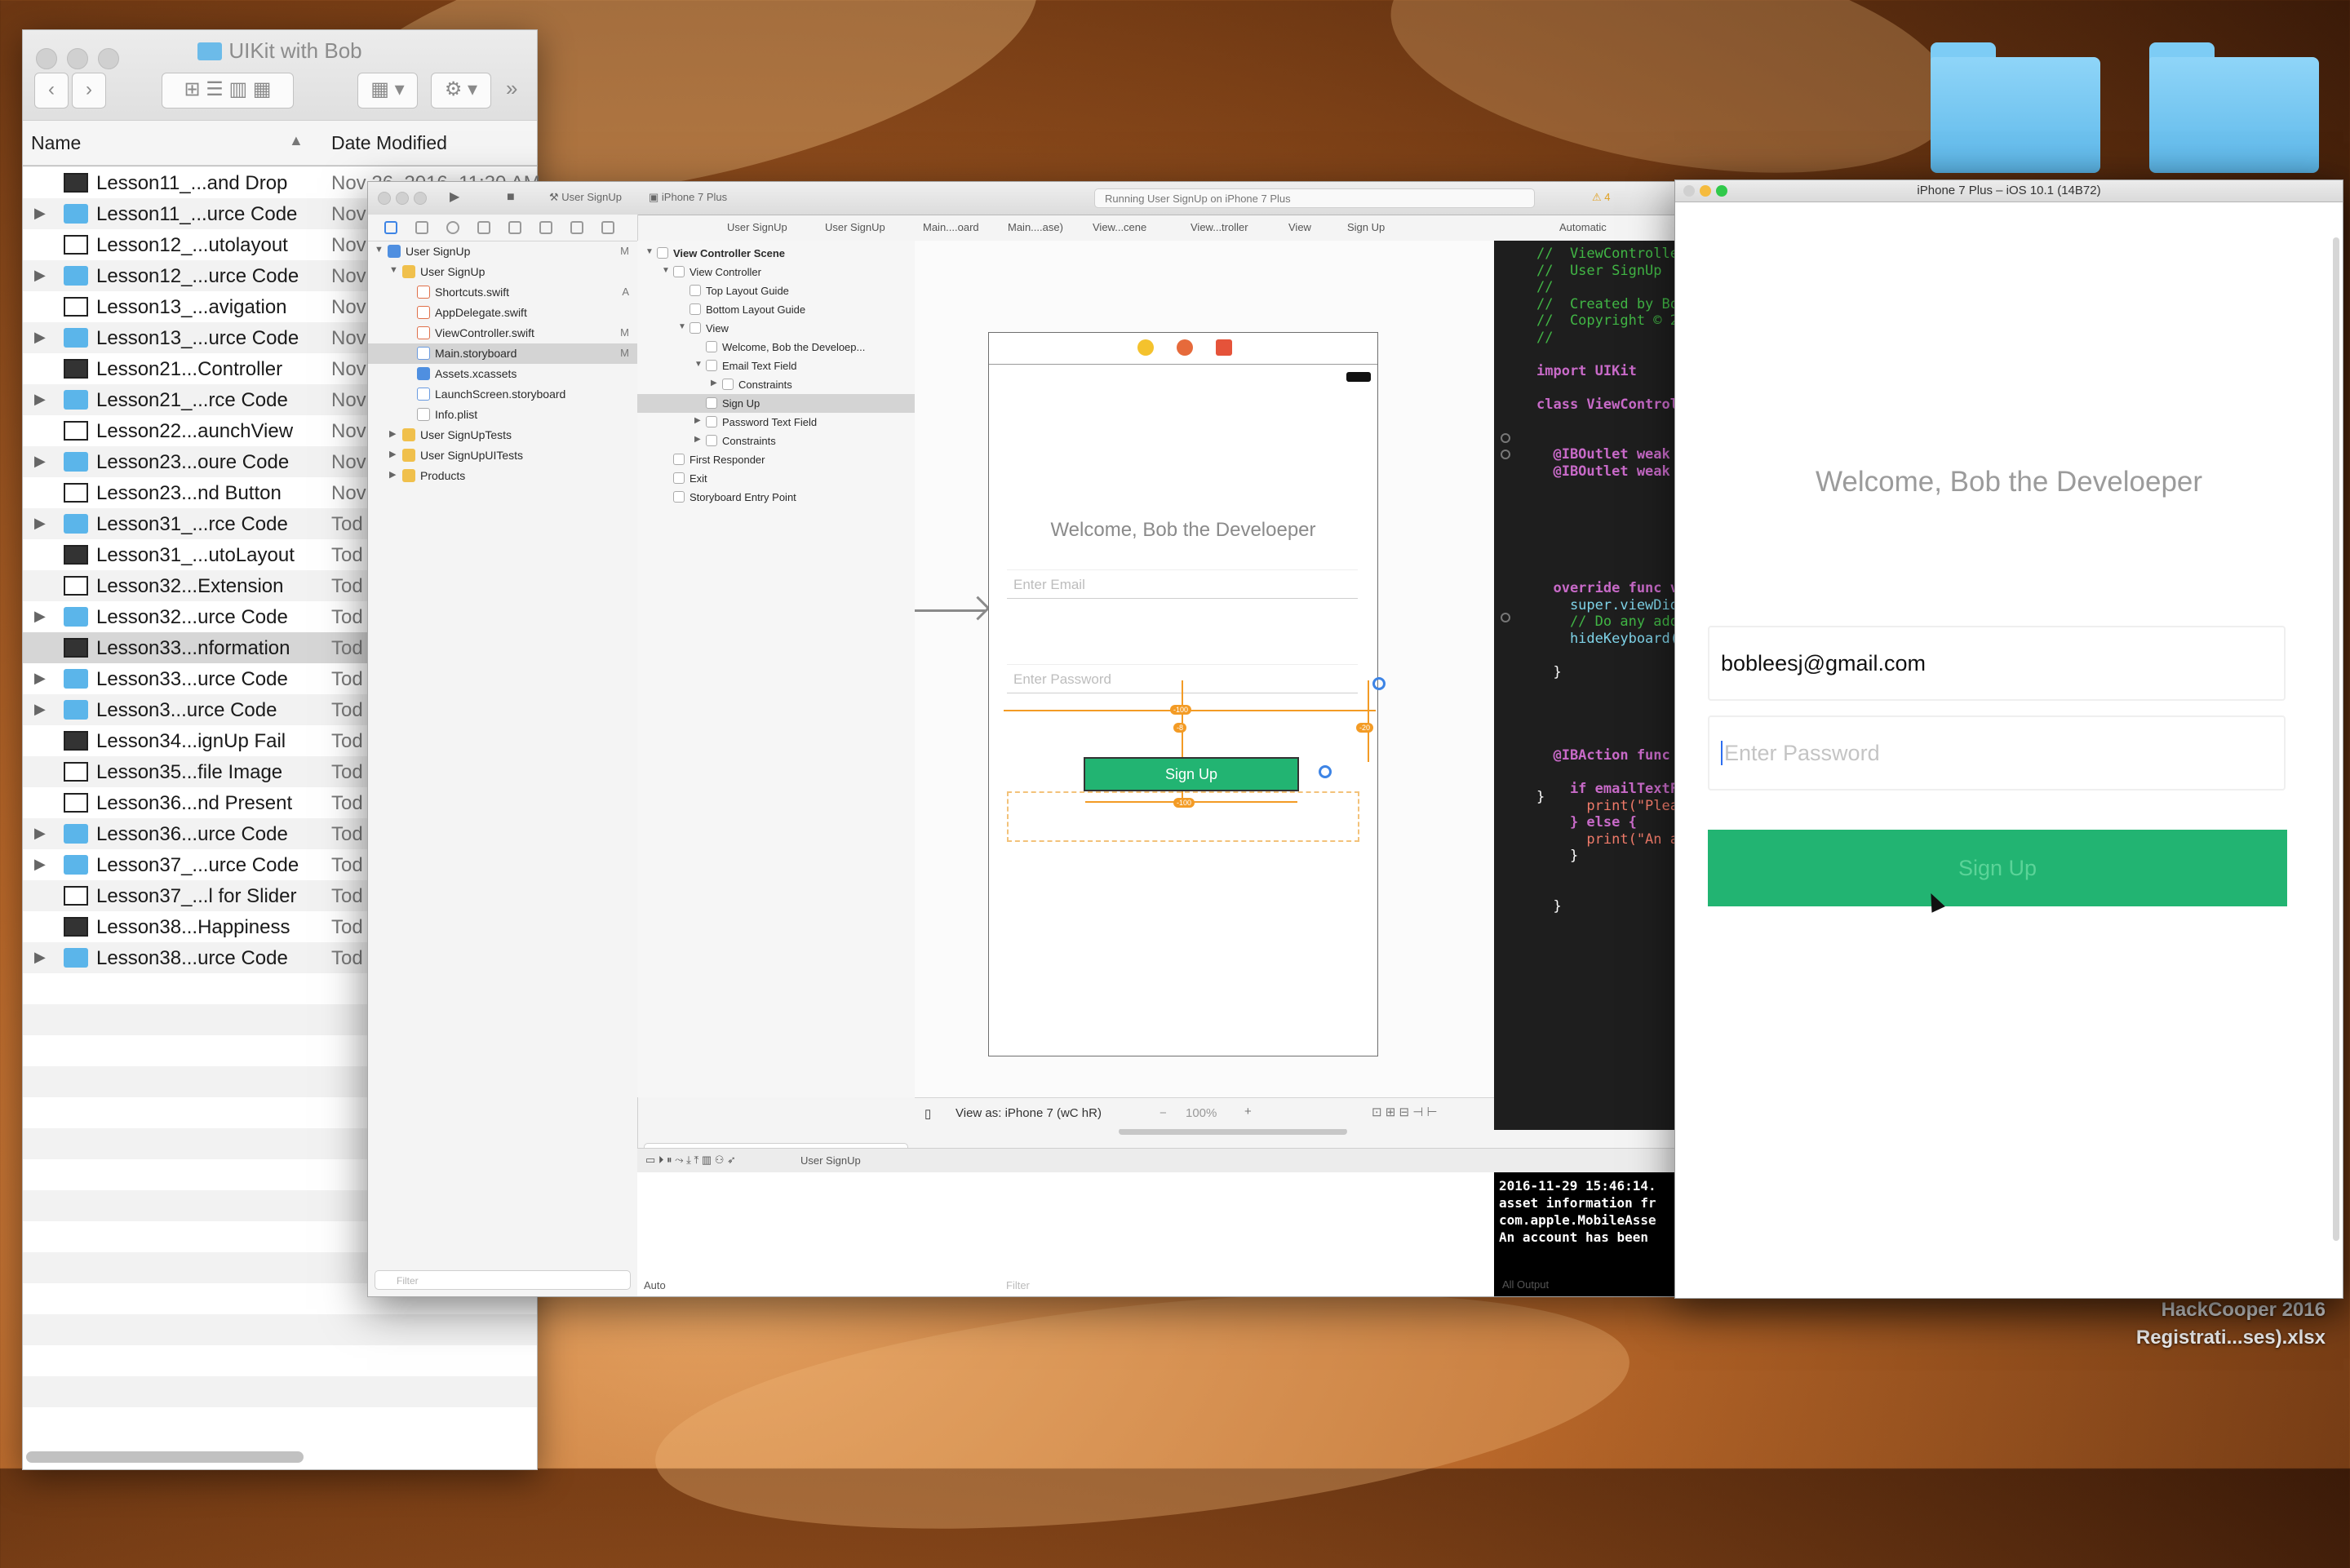 This screenshot has width=2350, height=1568. I want to click on exit-icon, so click(1224, 347).